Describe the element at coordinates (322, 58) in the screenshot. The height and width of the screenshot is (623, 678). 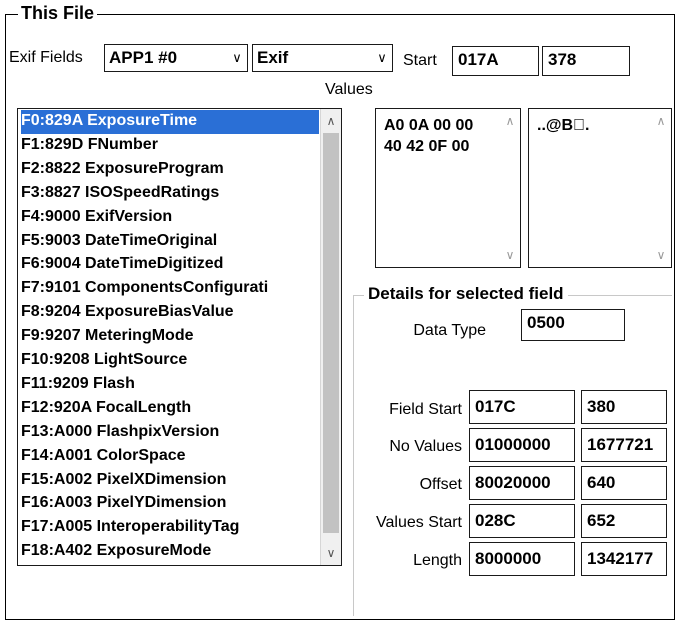
I see `ifd-type-combo: Exif ∨` at that location.